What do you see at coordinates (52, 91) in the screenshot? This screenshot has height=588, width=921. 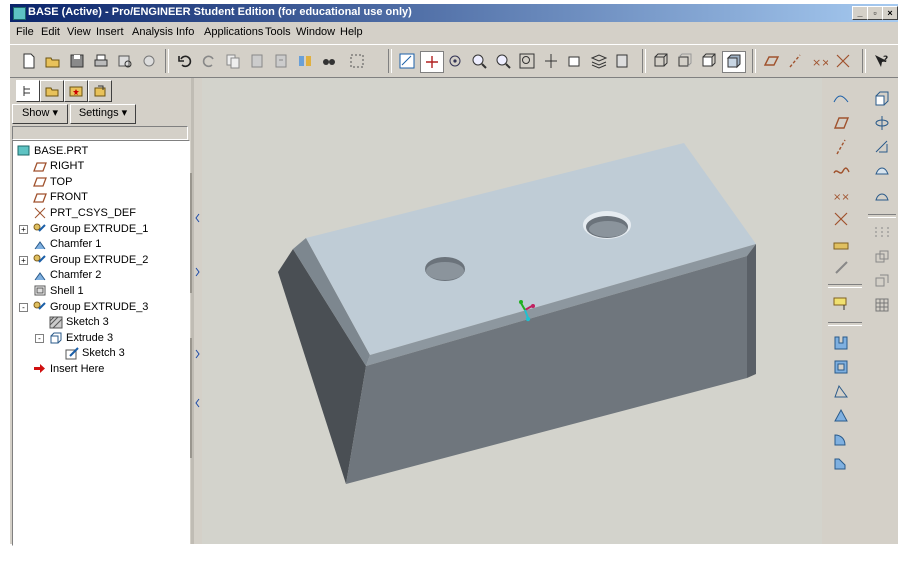 I see `folder-browser-tab` at bounding box center [52, 91].